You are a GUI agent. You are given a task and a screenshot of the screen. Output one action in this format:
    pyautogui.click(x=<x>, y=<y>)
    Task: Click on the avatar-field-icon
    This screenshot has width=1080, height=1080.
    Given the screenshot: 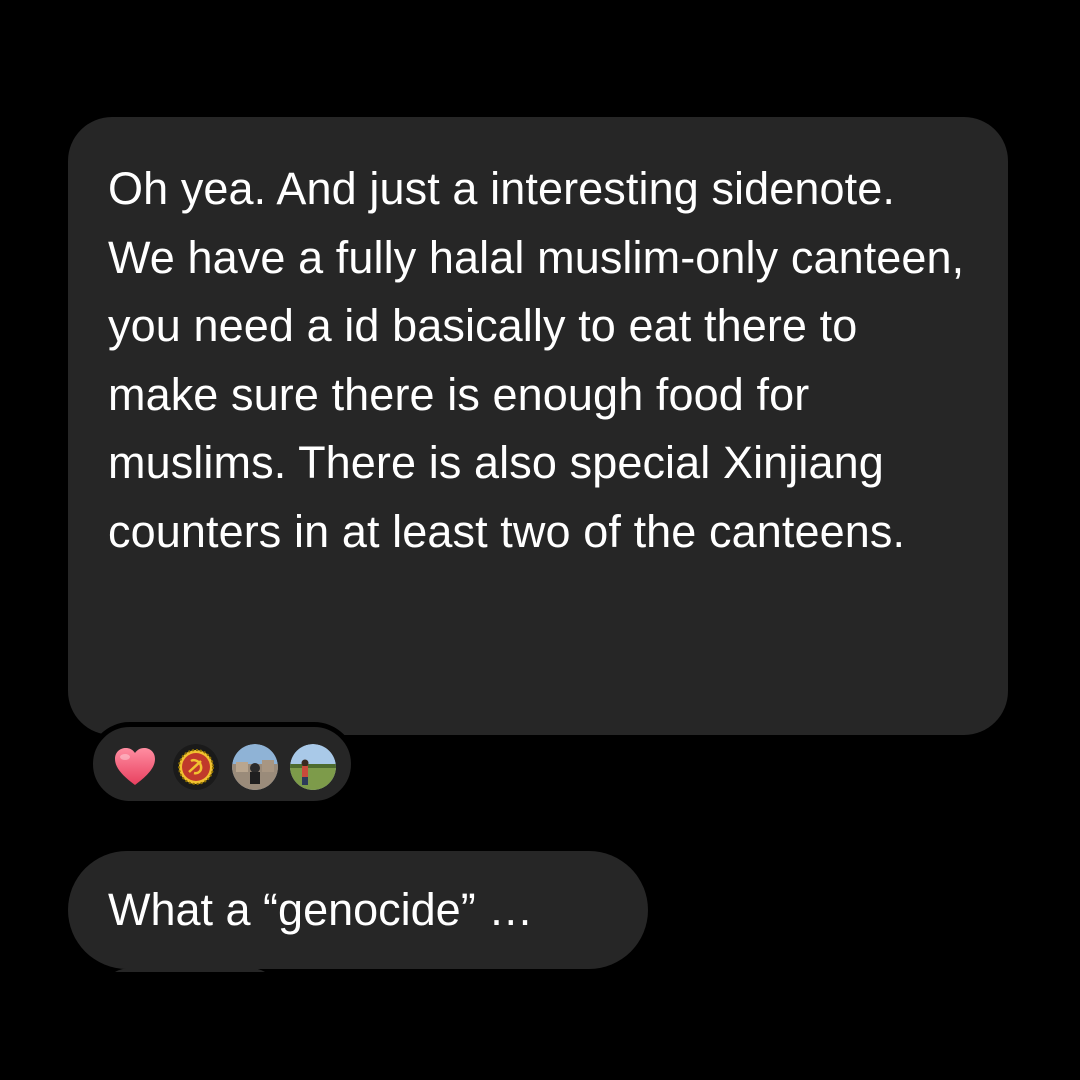 What is the action you would take?
    pyautogui.click(x=313, y=767)
    